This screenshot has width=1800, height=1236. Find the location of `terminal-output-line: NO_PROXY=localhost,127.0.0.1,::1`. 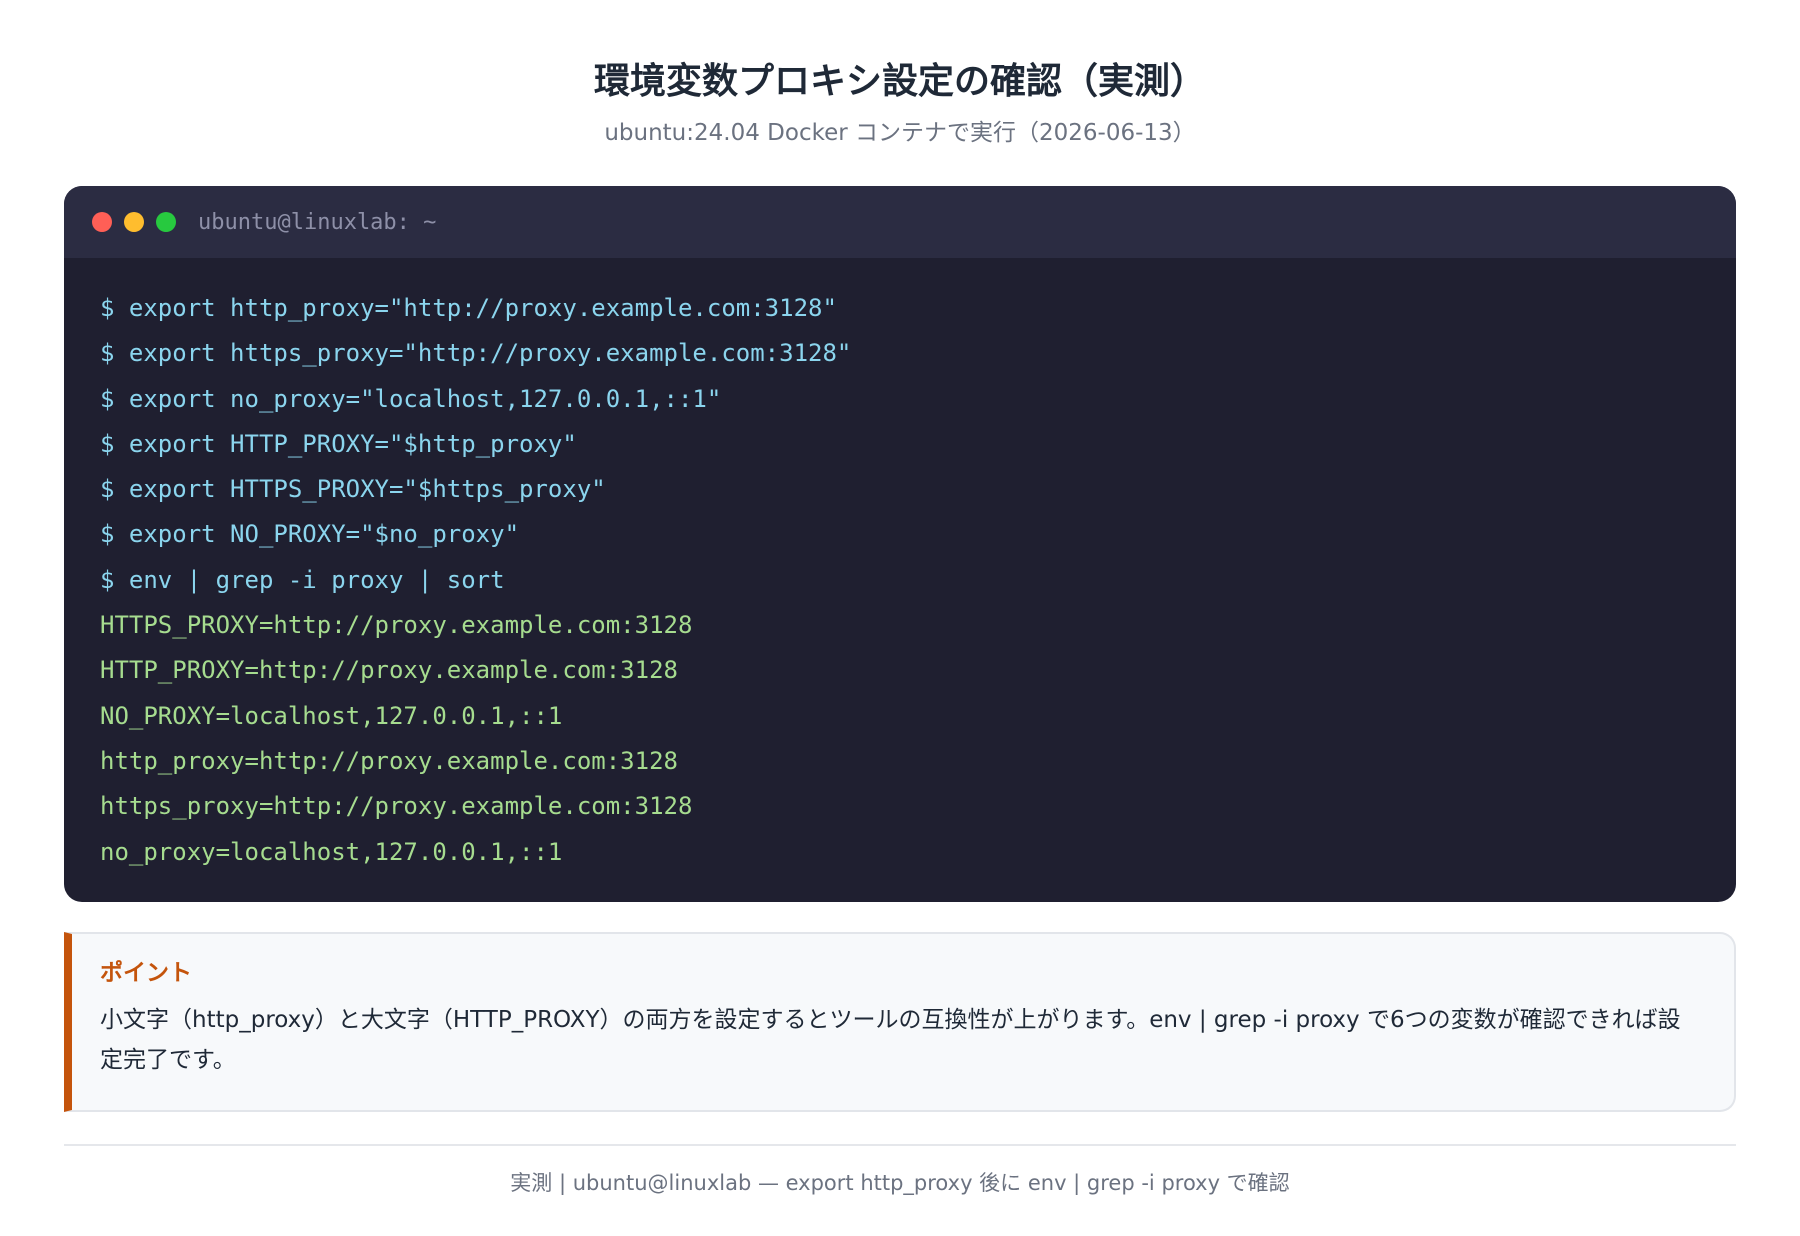

terminal-output-line: NO_PROXY=localhost,127.0.0.1,::1 is located at coordinates (331, 715).